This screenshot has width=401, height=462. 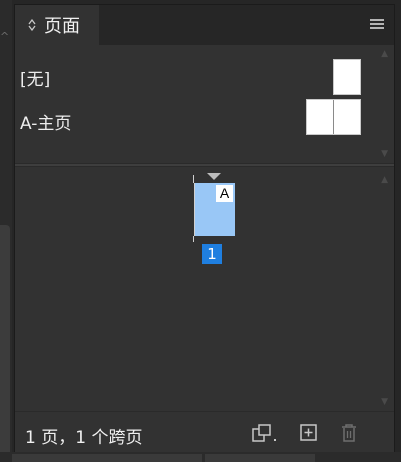 What do you see at coordinates (204, 432) in the screenshot?
I see `panel-footer: 1 页，1 个跨页` at bounding box center [204, 432].